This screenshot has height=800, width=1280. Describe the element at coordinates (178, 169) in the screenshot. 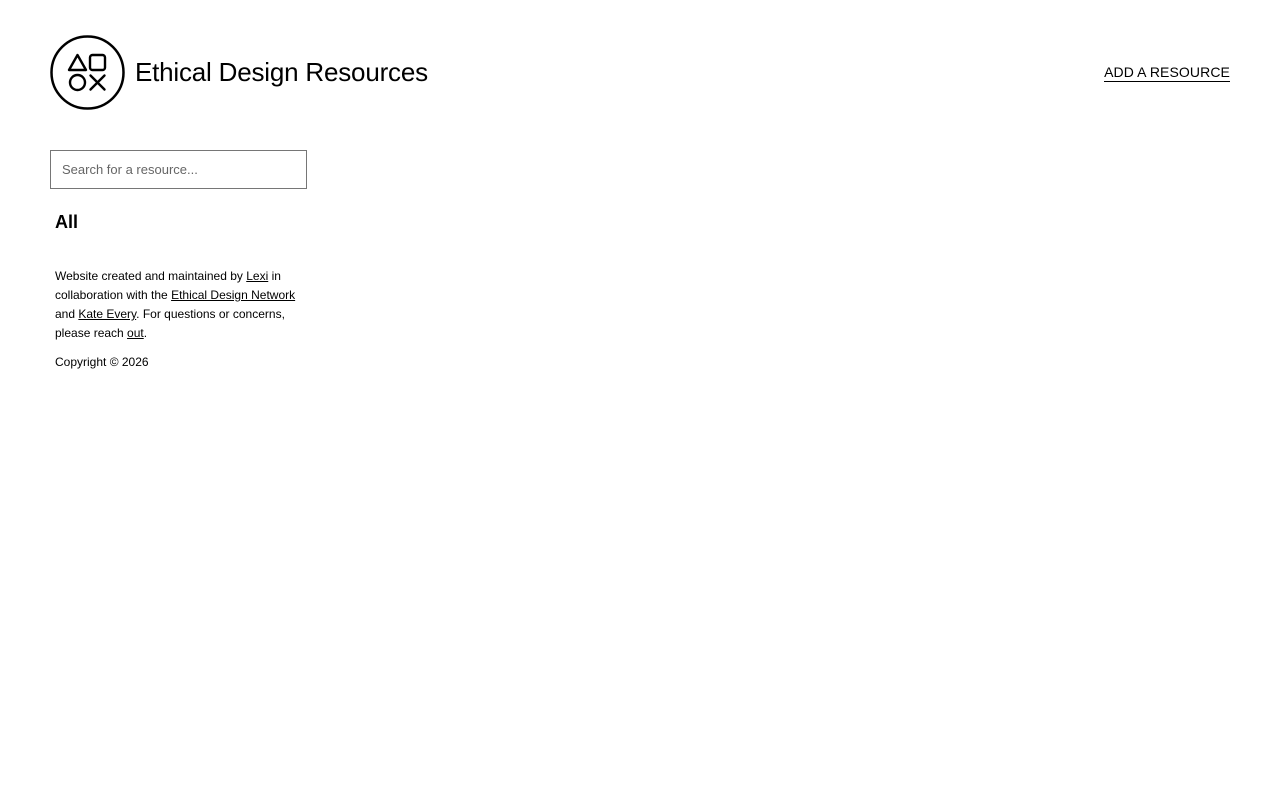

I see `search-input` at that location.